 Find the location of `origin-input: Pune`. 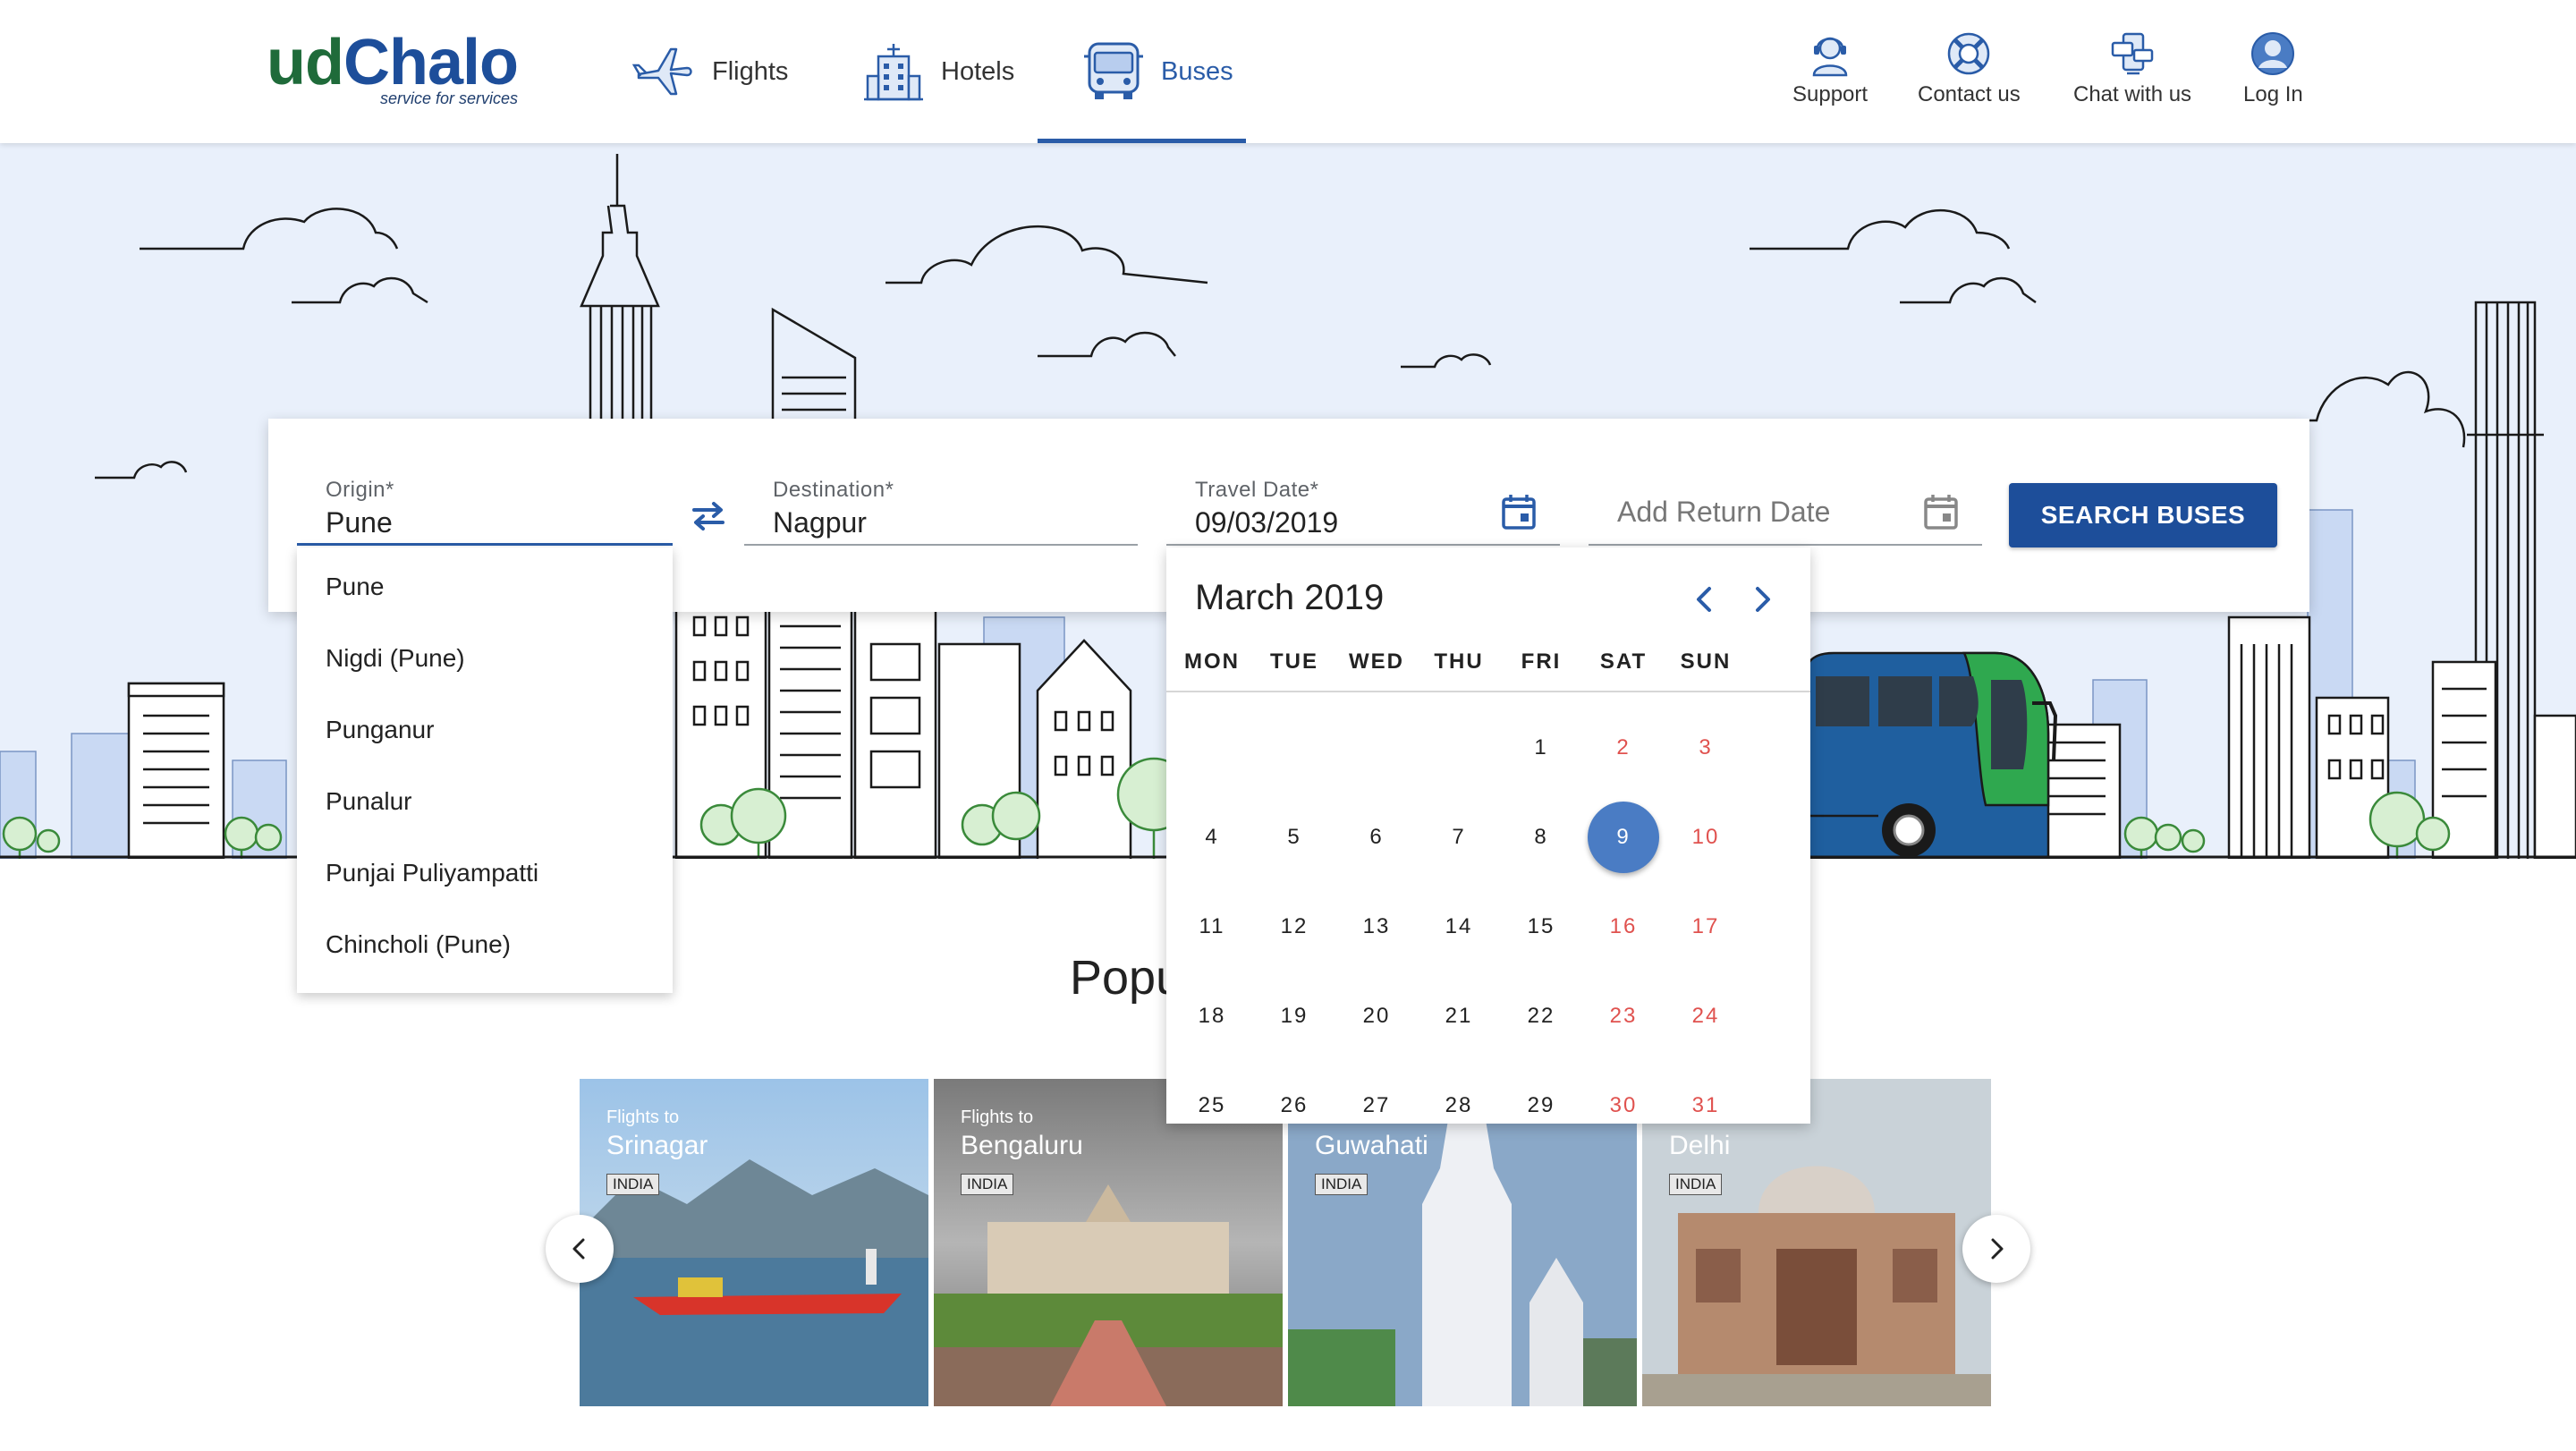

origin-input: Pune is located at coordinates (359, 522).